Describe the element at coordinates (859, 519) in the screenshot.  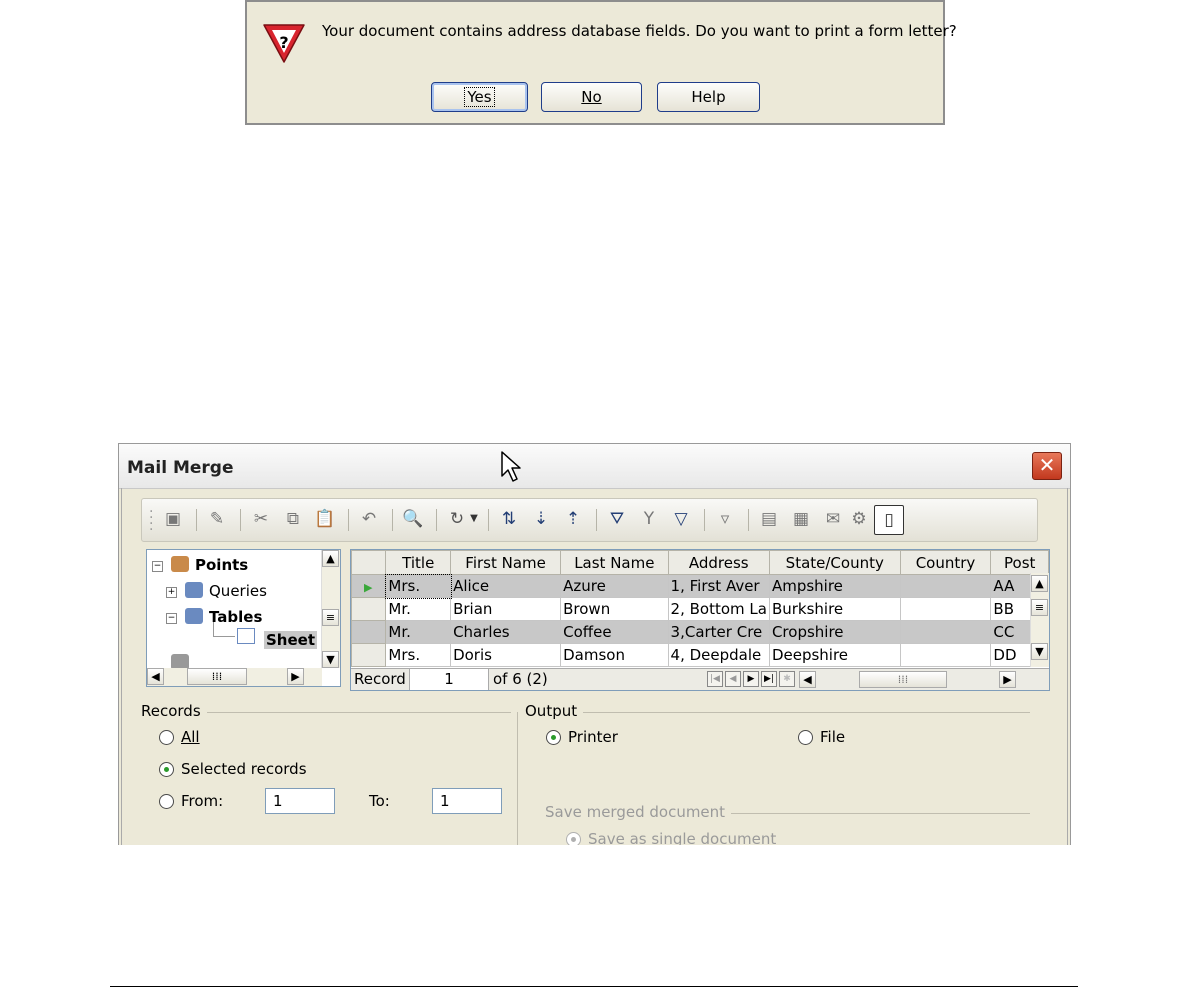
I see `source-icon: ⚙` at that location.